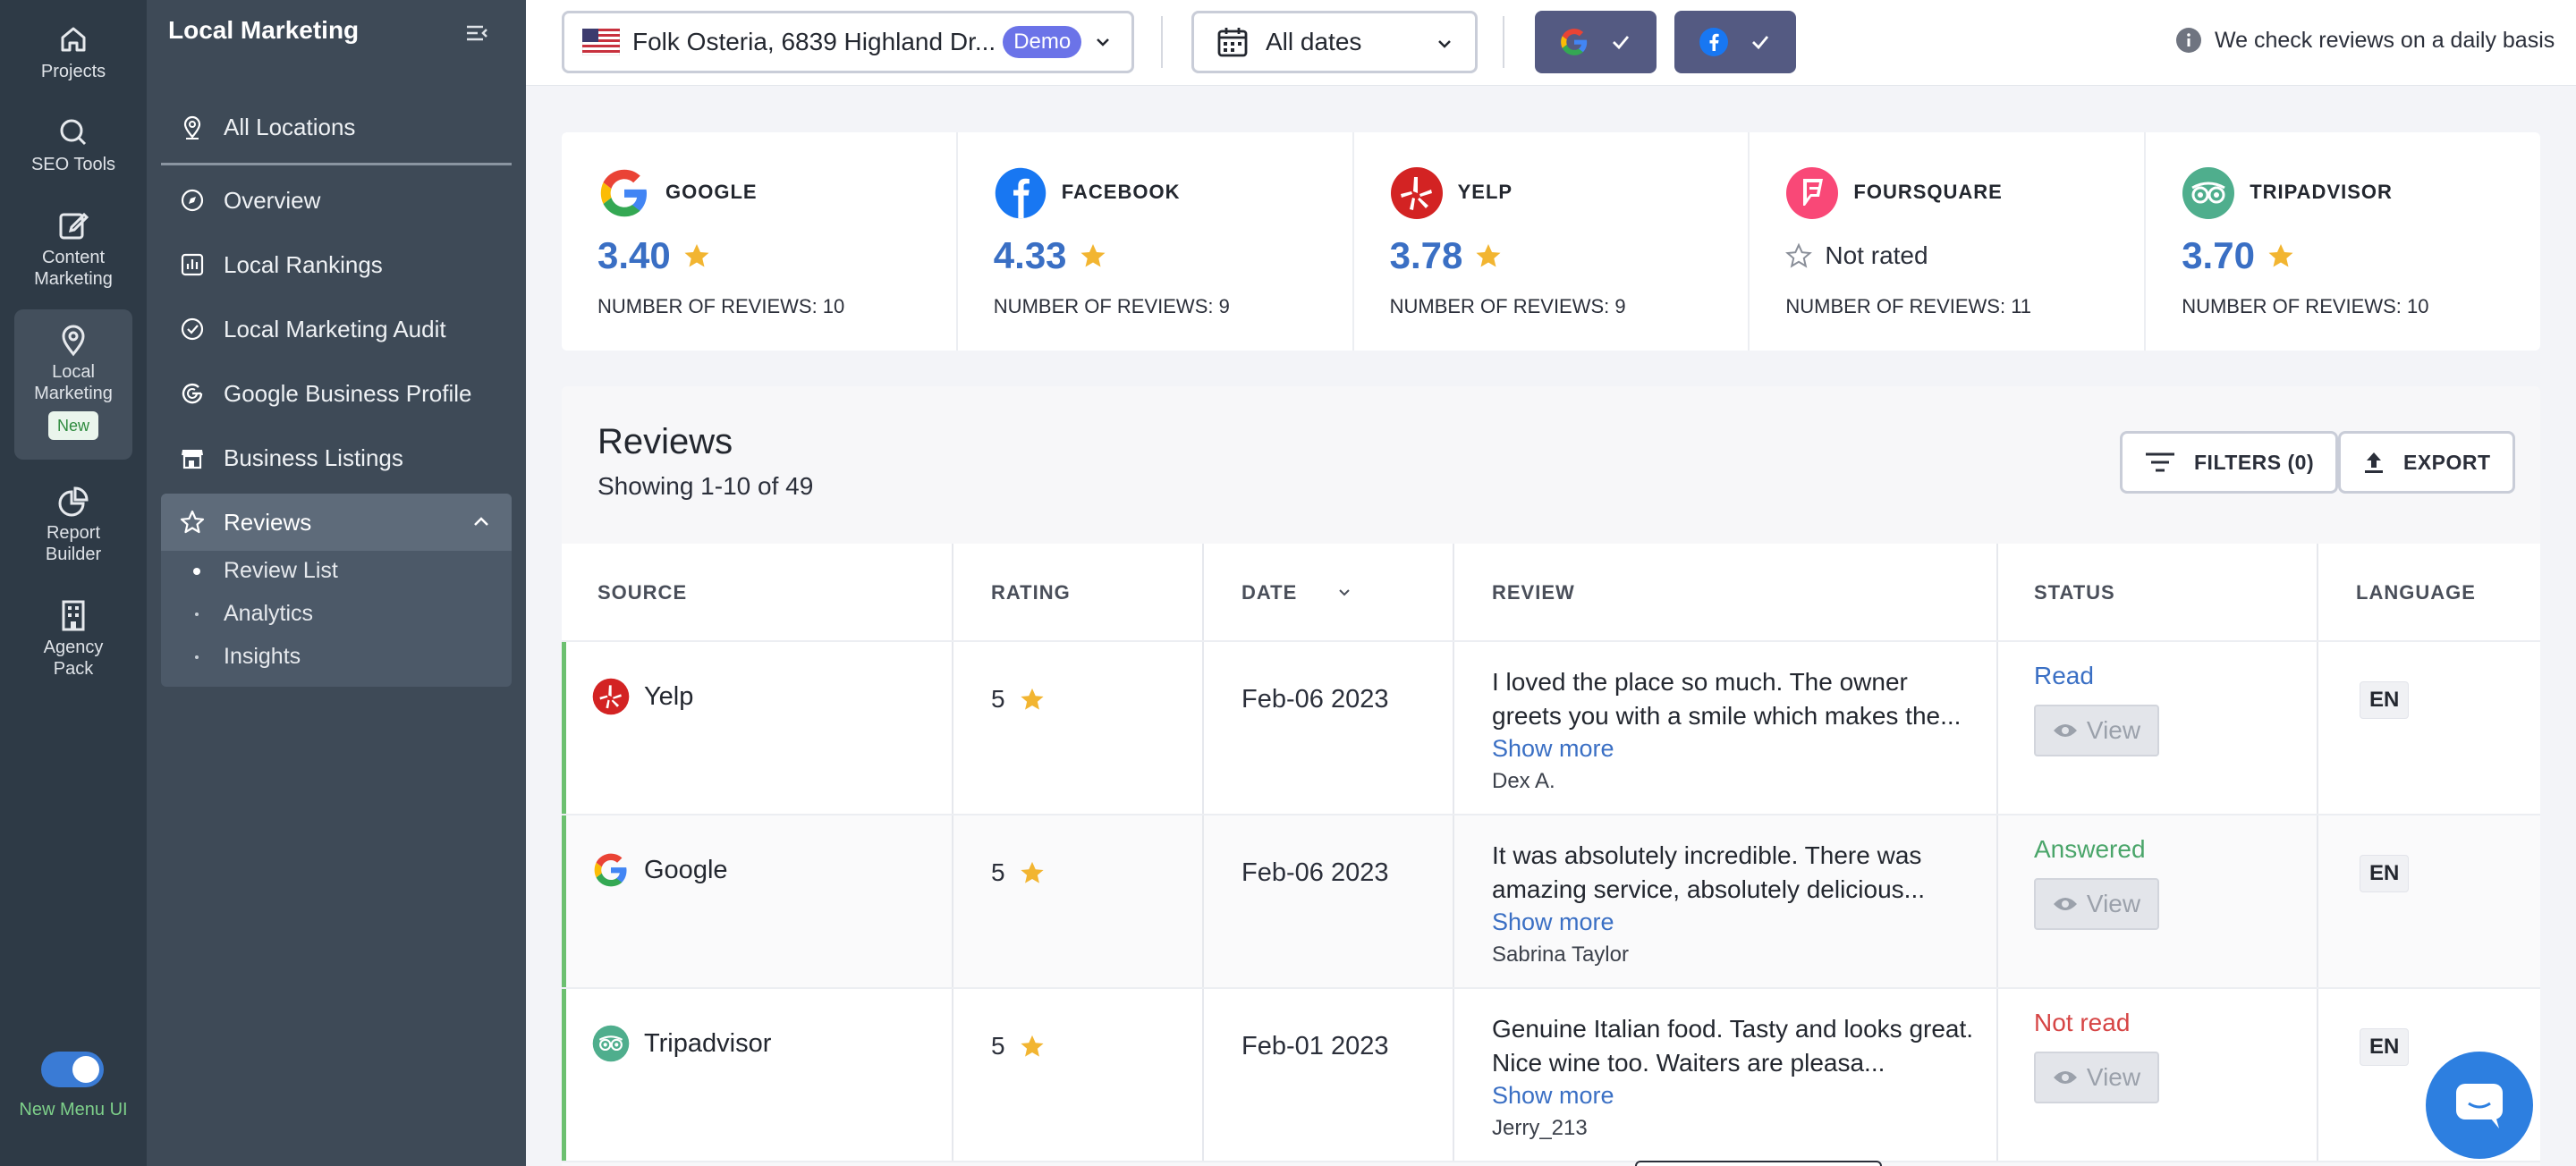  Describe the element at coordinates (197, 657) in the screenshot. I see `bullet-dot` at that location.